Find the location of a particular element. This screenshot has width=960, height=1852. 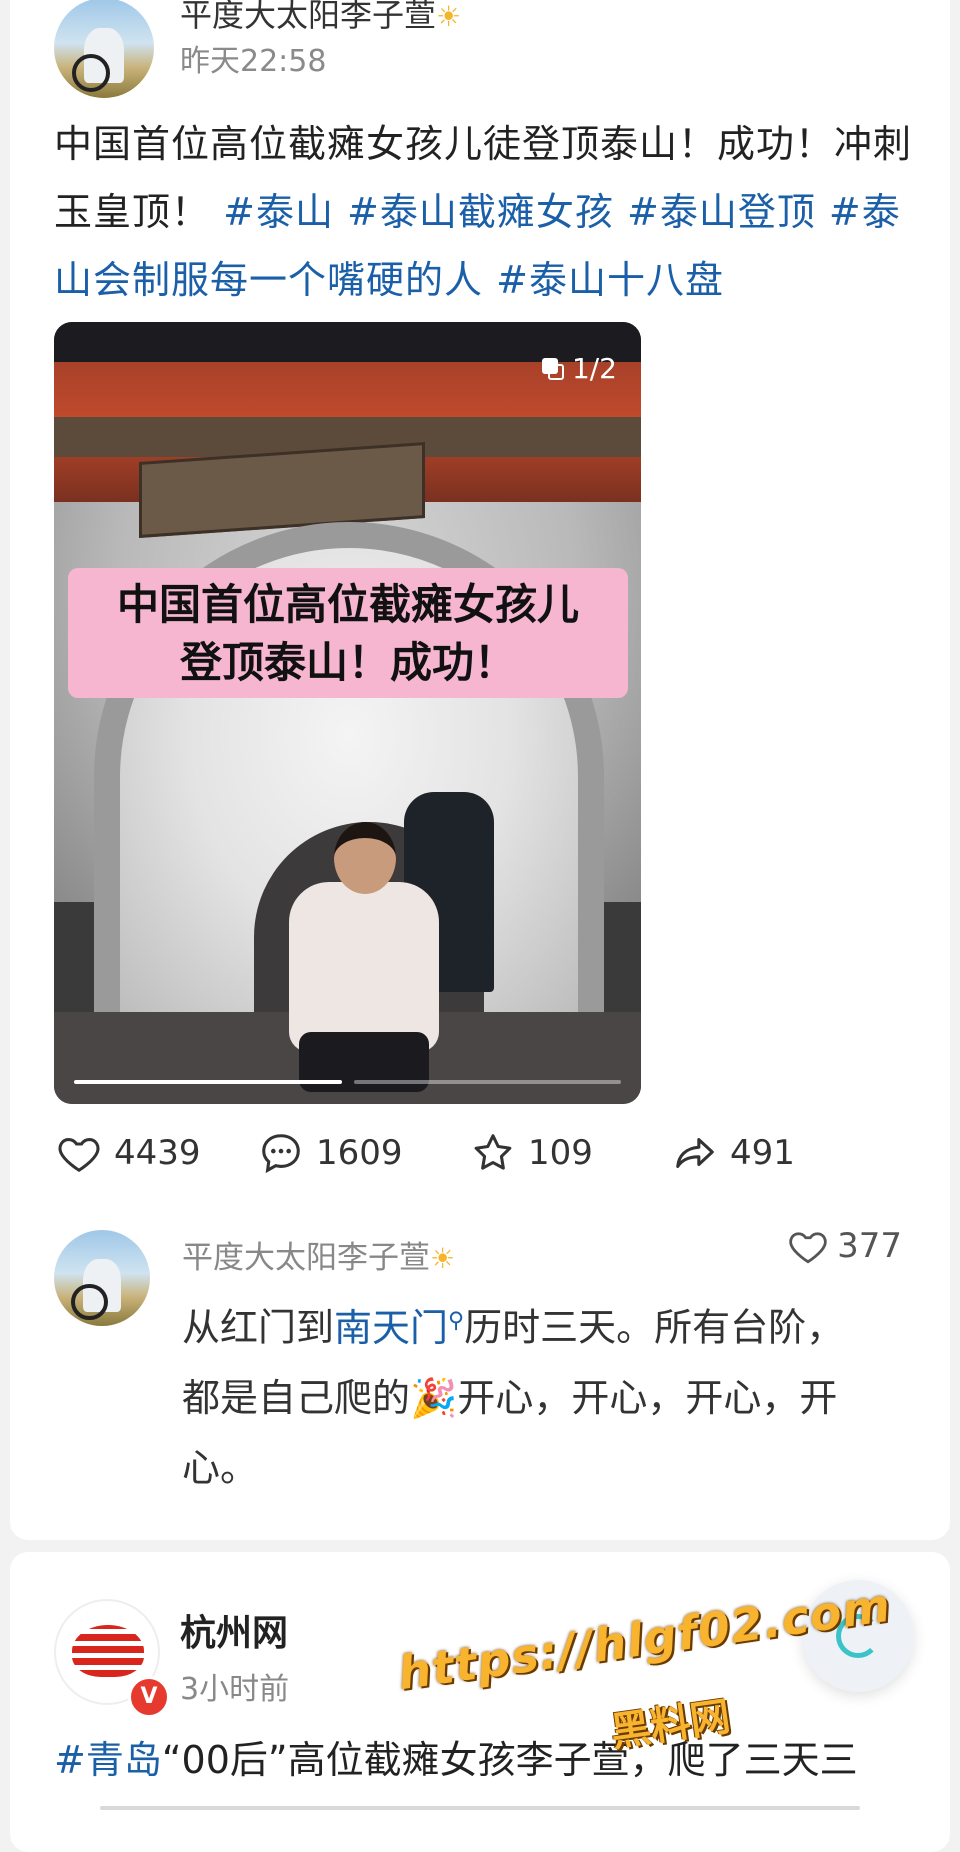

verified-badge-icon: V is located at coordinates (149, 1697).